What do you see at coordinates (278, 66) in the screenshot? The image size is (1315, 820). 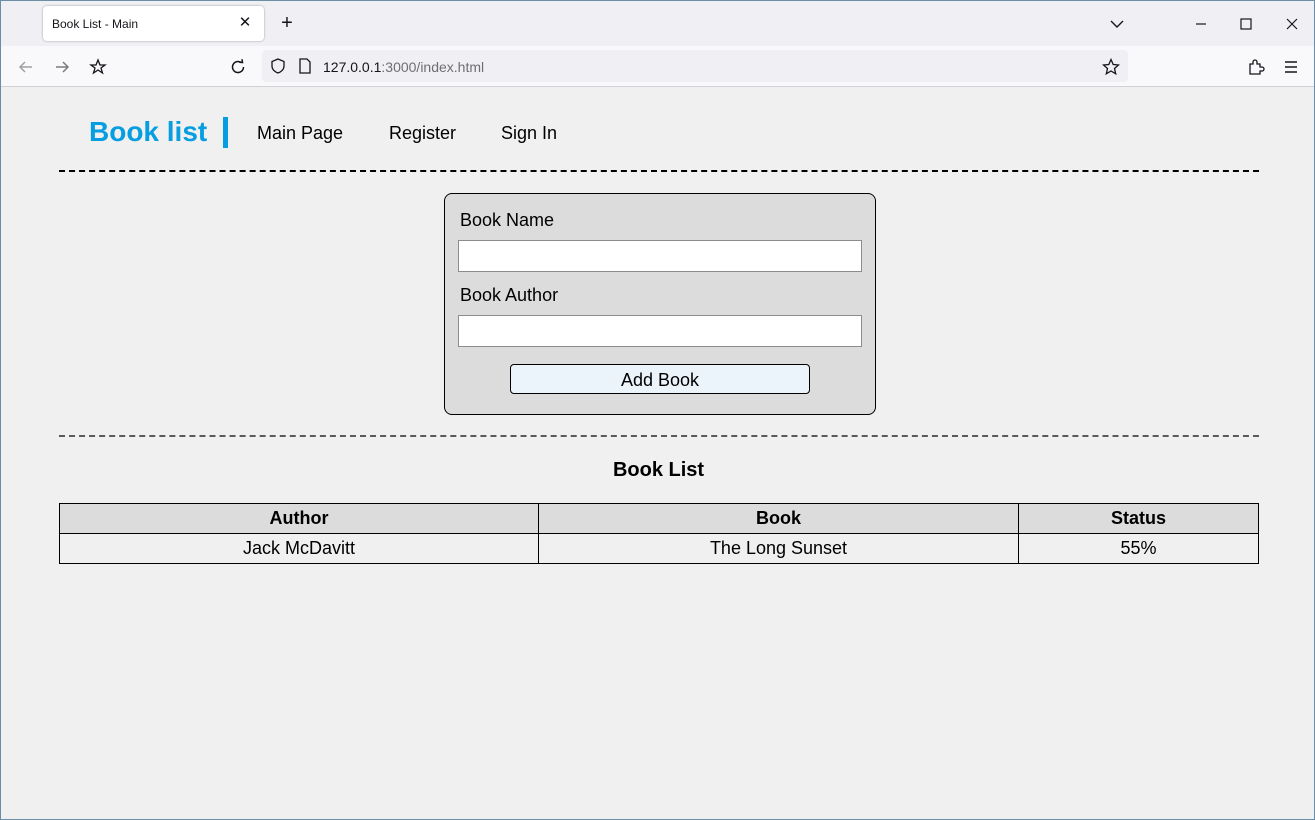 I see `shield-icon` at bounding box center [278, 66].